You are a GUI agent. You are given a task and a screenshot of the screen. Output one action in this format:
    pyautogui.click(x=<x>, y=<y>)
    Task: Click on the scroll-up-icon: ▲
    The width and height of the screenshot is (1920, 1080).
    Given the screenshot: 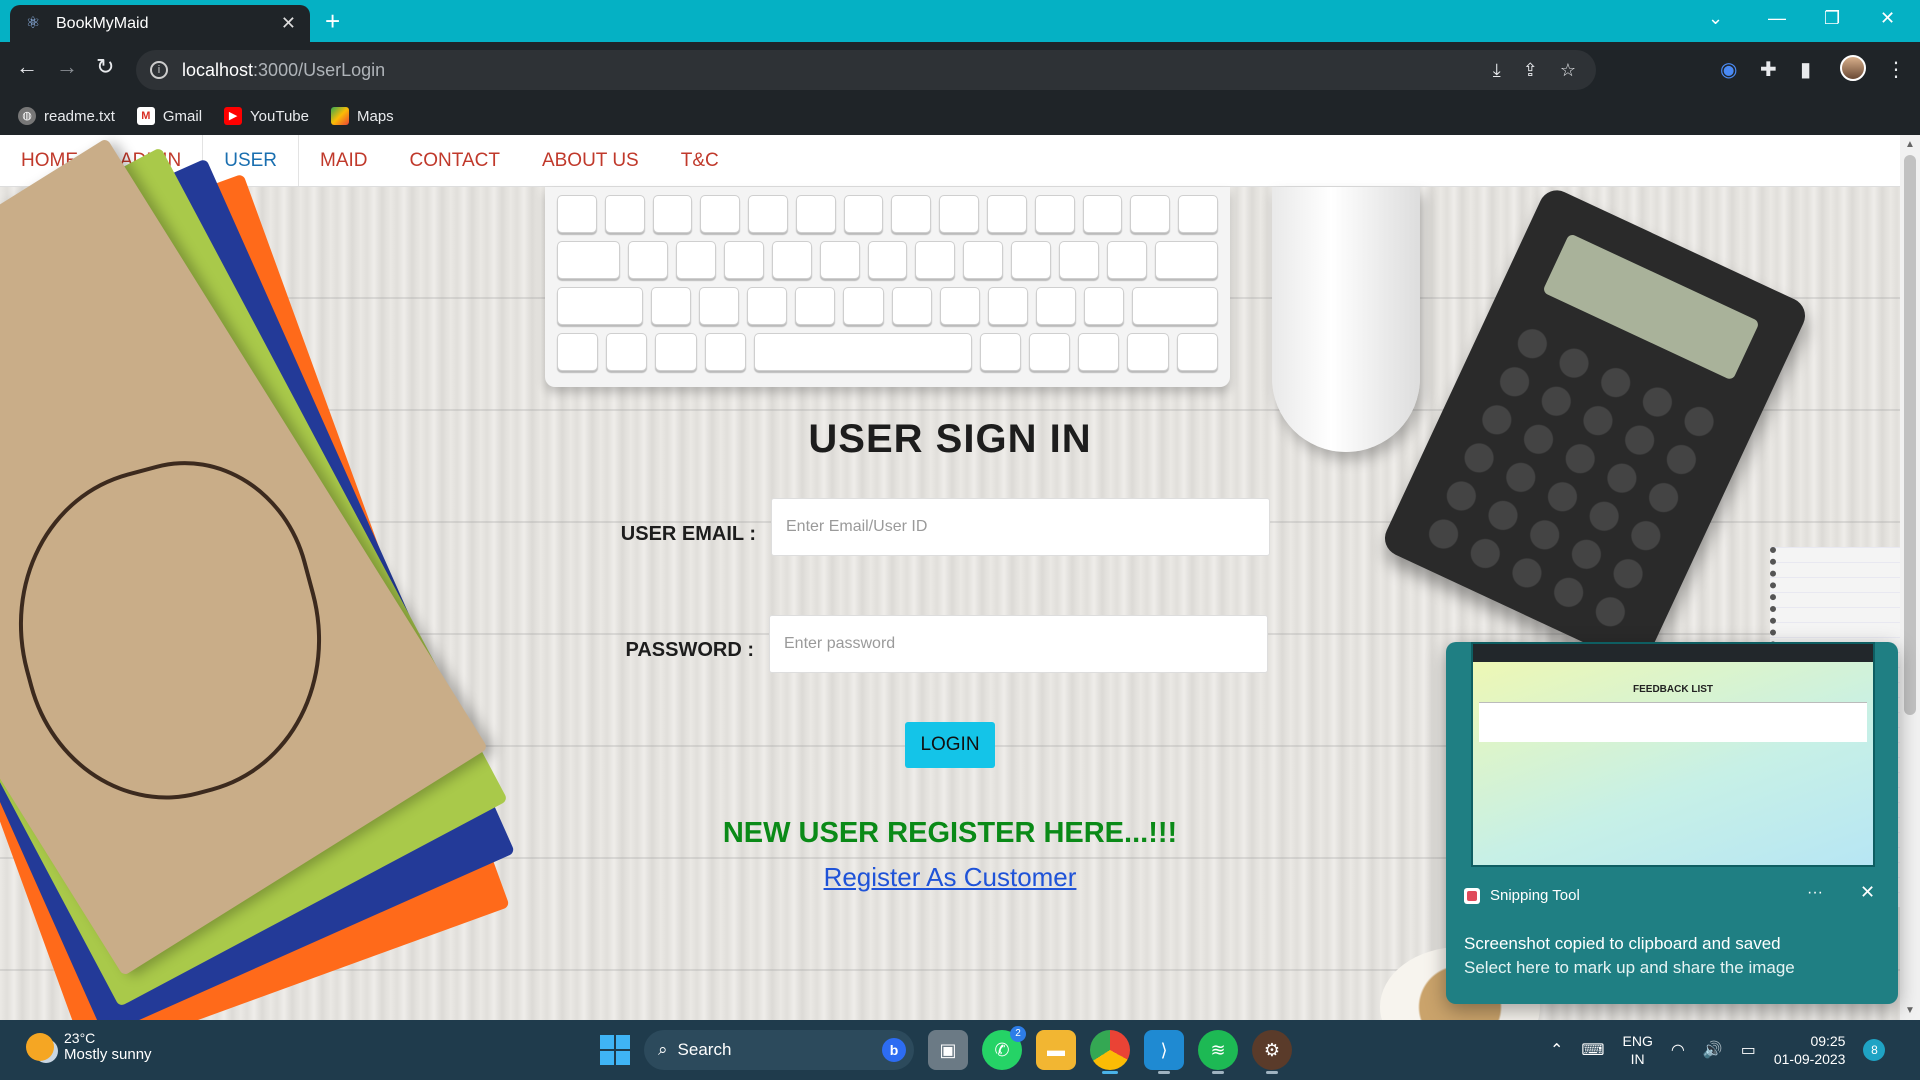 What is the action you would take?
    pyautogui.click(x=1910, y=144)
    